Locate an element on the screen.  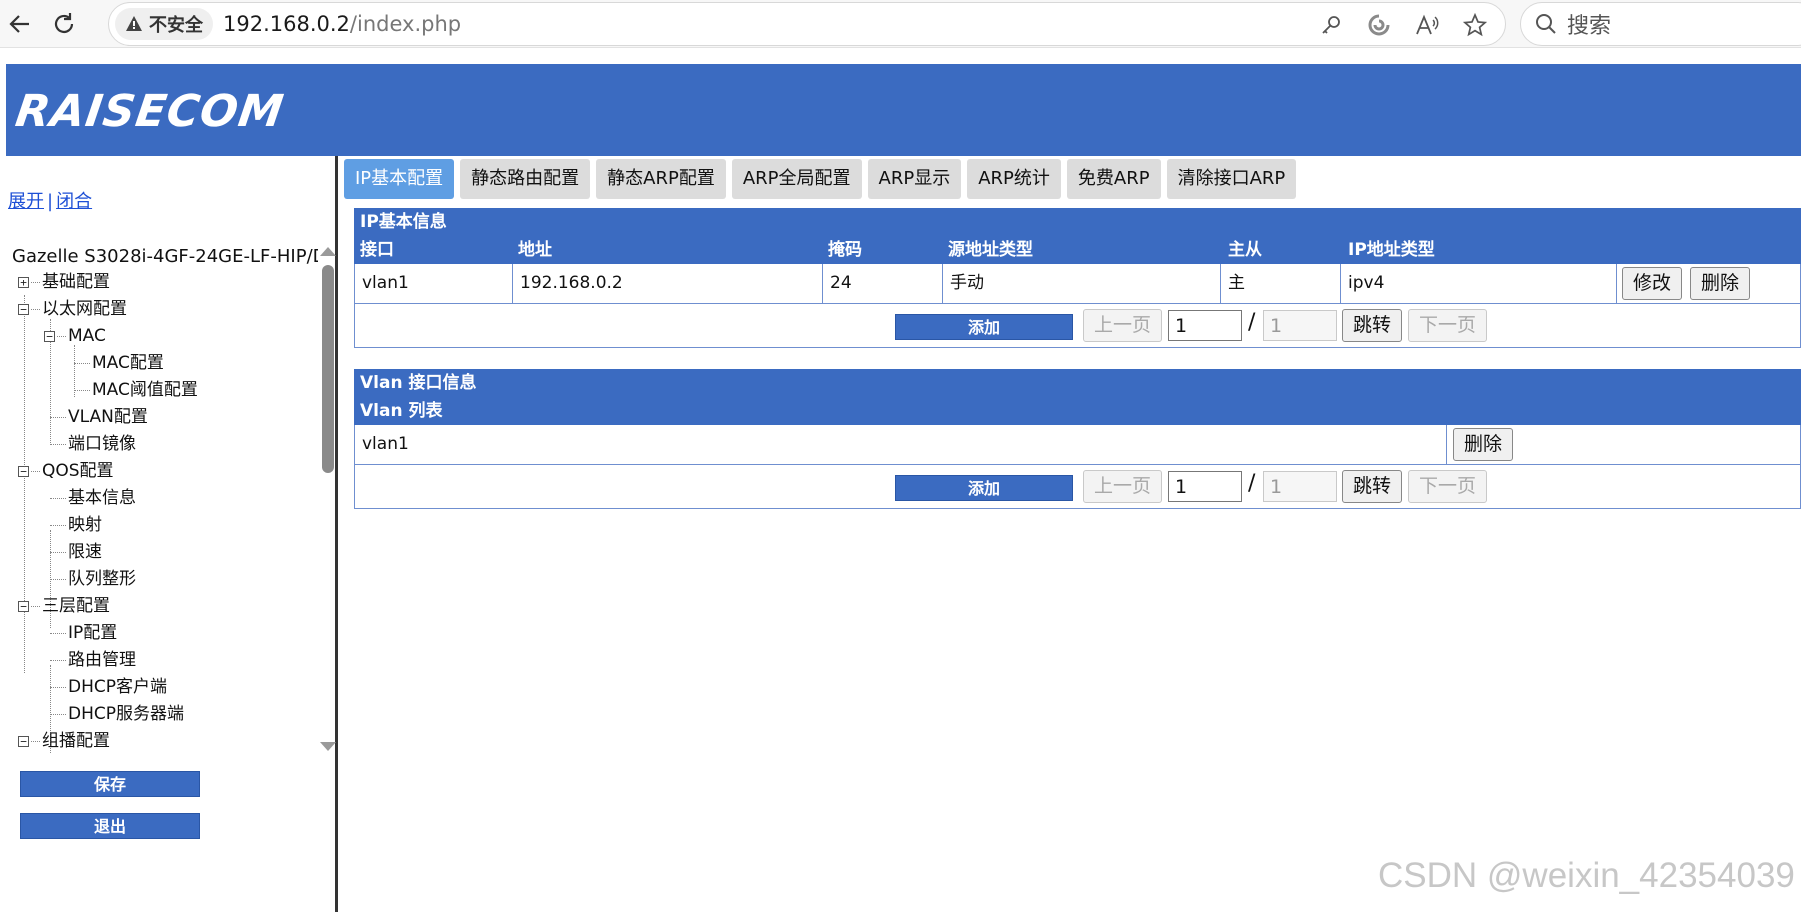
tree-item-qos-rate: 限速 is located at coordinates (165, 552).